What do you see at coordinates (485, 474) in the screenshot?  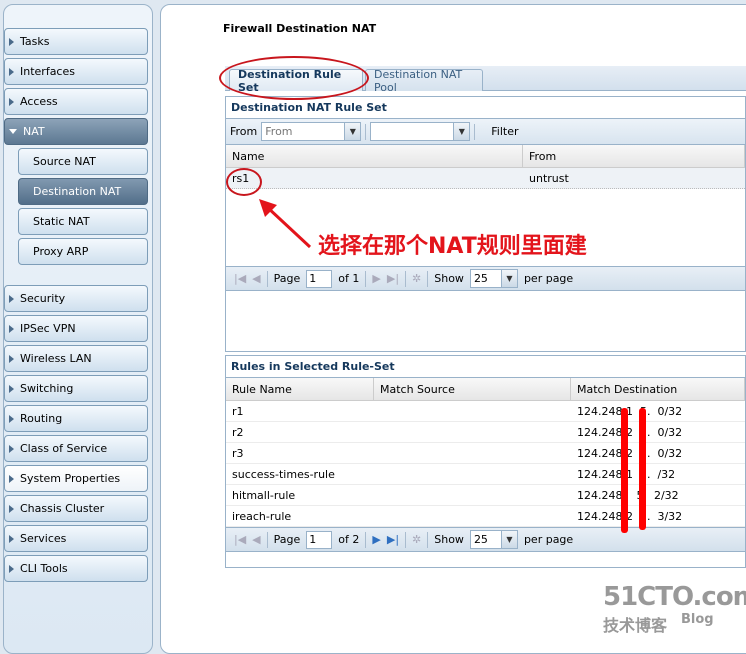 I see `table-row: success-times-rule124.248.1 5. /32` at bounding box center [485, 474].